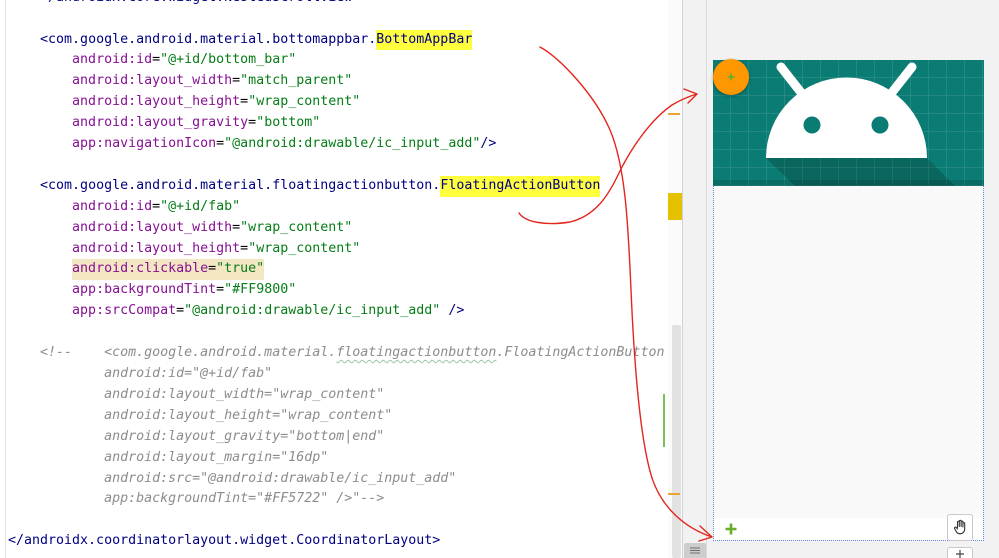 The width and height of the screenshot is (999, 558). What do you see at coordinates (334, 290) in the screenshot?
I see `code-line: app:backgroundTint="#FF9800"` at bounding box center [334, 290].